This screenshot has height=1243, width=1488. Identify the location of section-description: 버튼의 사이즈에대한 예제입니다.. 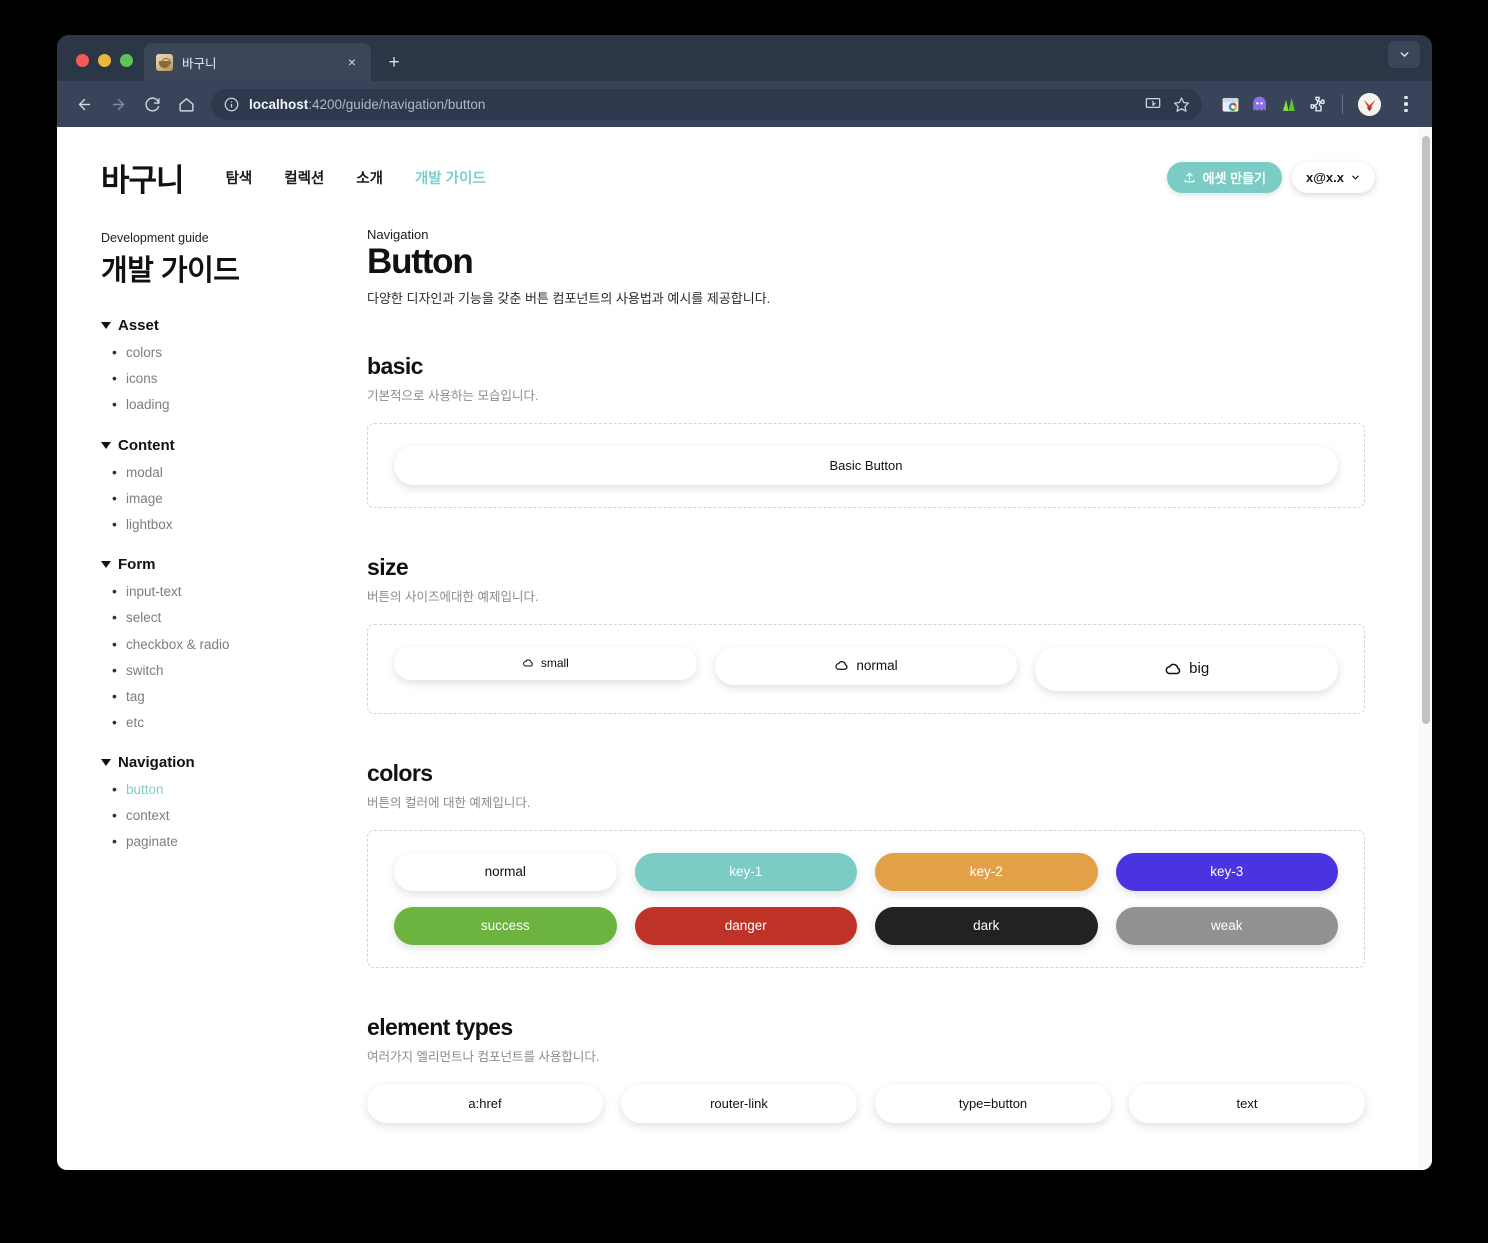
(453, 596).